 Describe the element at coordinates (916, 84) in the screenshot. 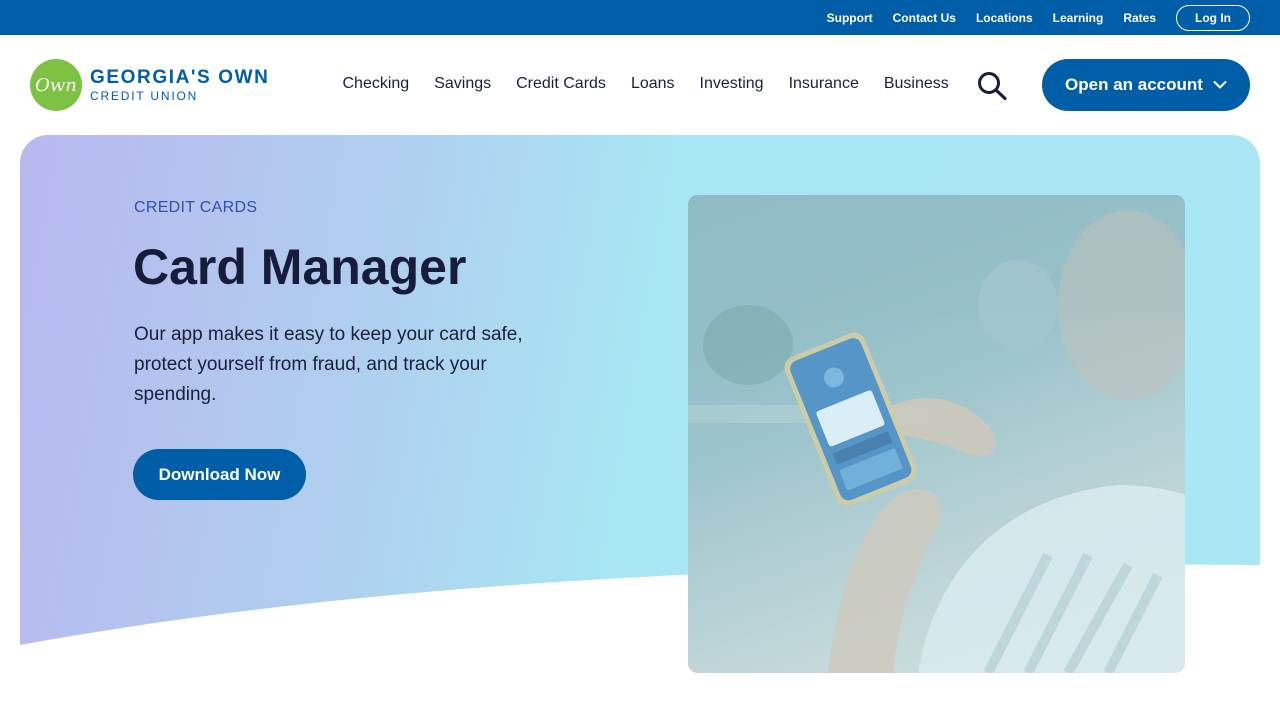

I see `nav-item-business: Business` at that location.